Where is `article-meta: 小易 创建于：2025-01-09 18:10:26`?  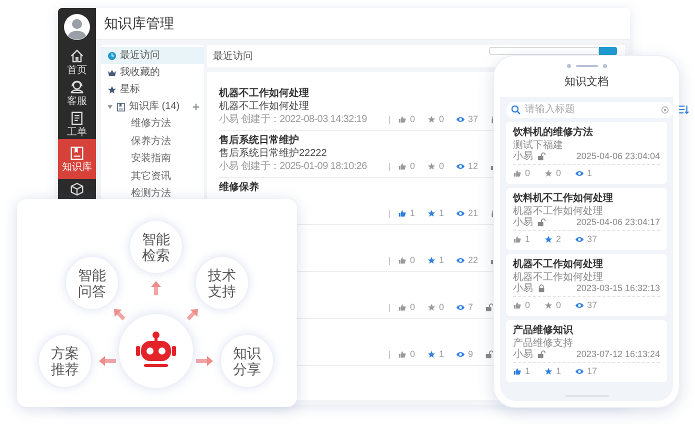 article-meta: 小易 创建于：2025-01-09 18:10:26 is located at coordinates (293, 167).